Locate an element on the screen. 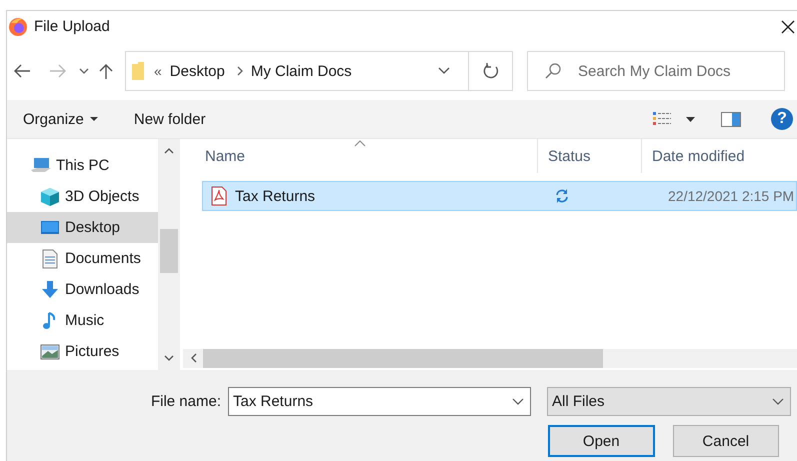  breadcrumb: Desktop is located at coordinates (197, 71).